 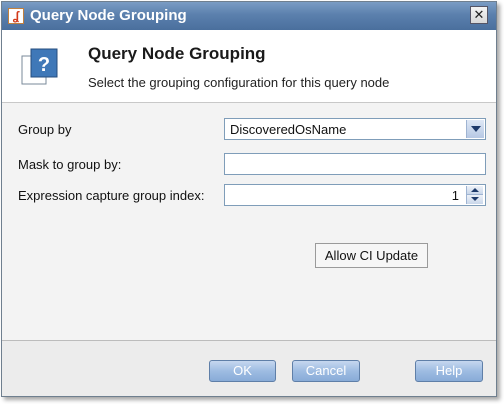 What do you see at coordinates (475, 129) in the screenshot?
I see `chevron-down-icon` at bounding box center [475, 129].